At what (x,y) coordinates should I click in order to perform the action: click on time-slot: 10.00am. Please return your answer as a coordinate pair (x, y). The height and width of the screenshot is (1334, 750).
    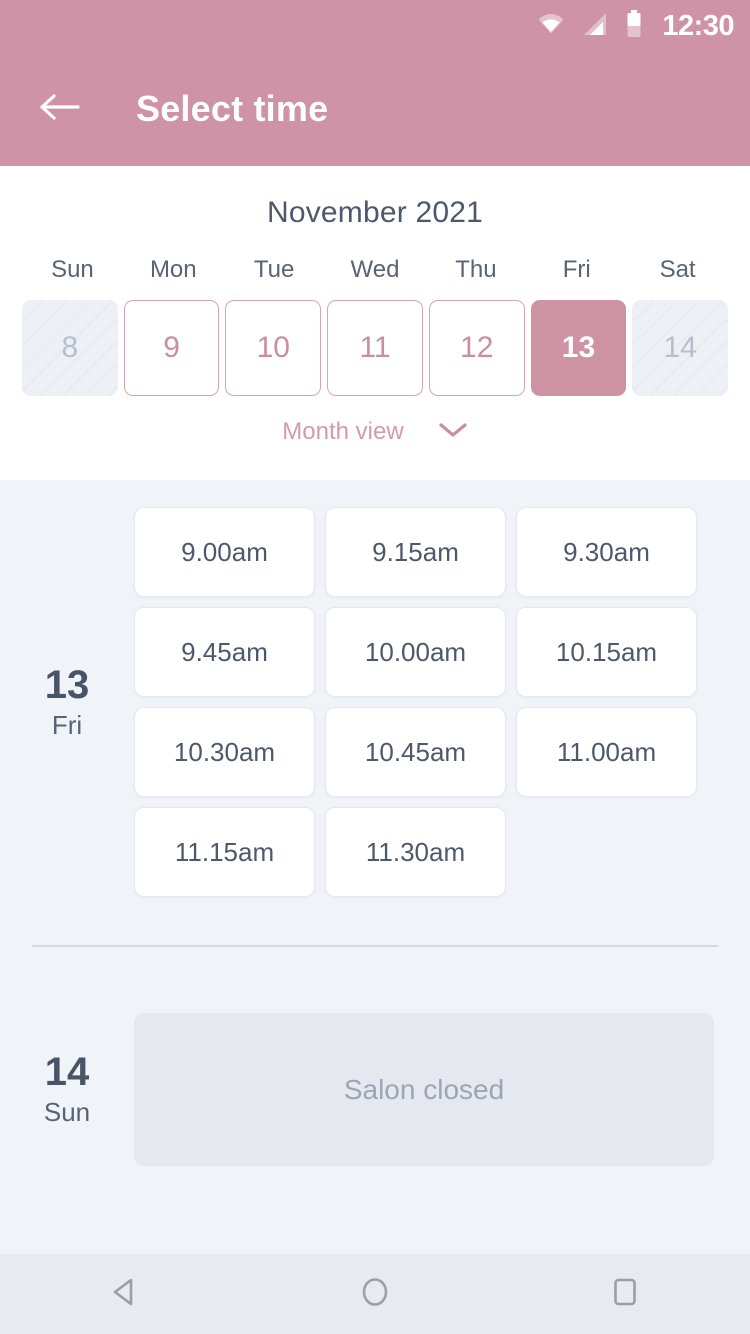
    Looking at the image, I should click on (415, 652).